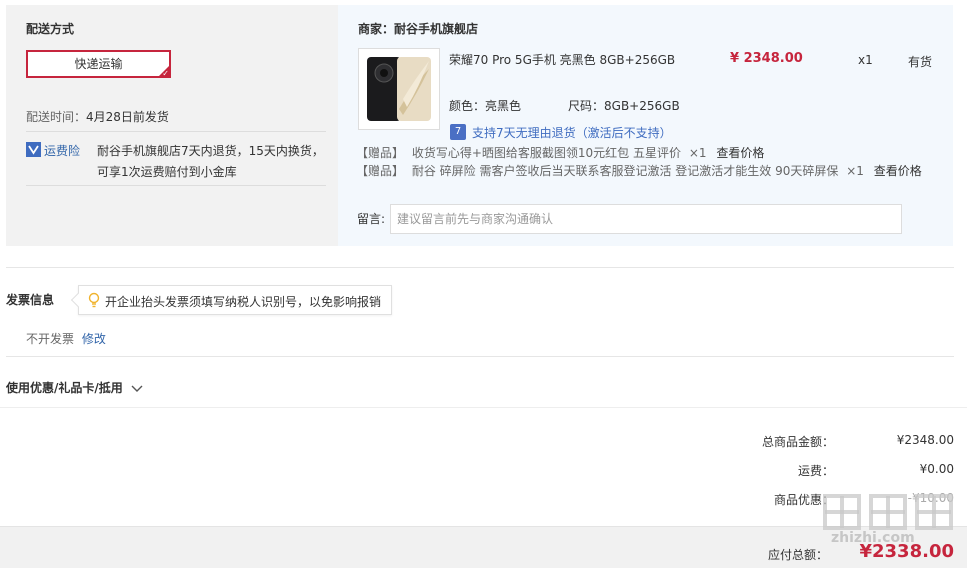 The width and height of the screenshot is (967, 568). I want to click on shipping-insurance-icon, so click(33, 149).